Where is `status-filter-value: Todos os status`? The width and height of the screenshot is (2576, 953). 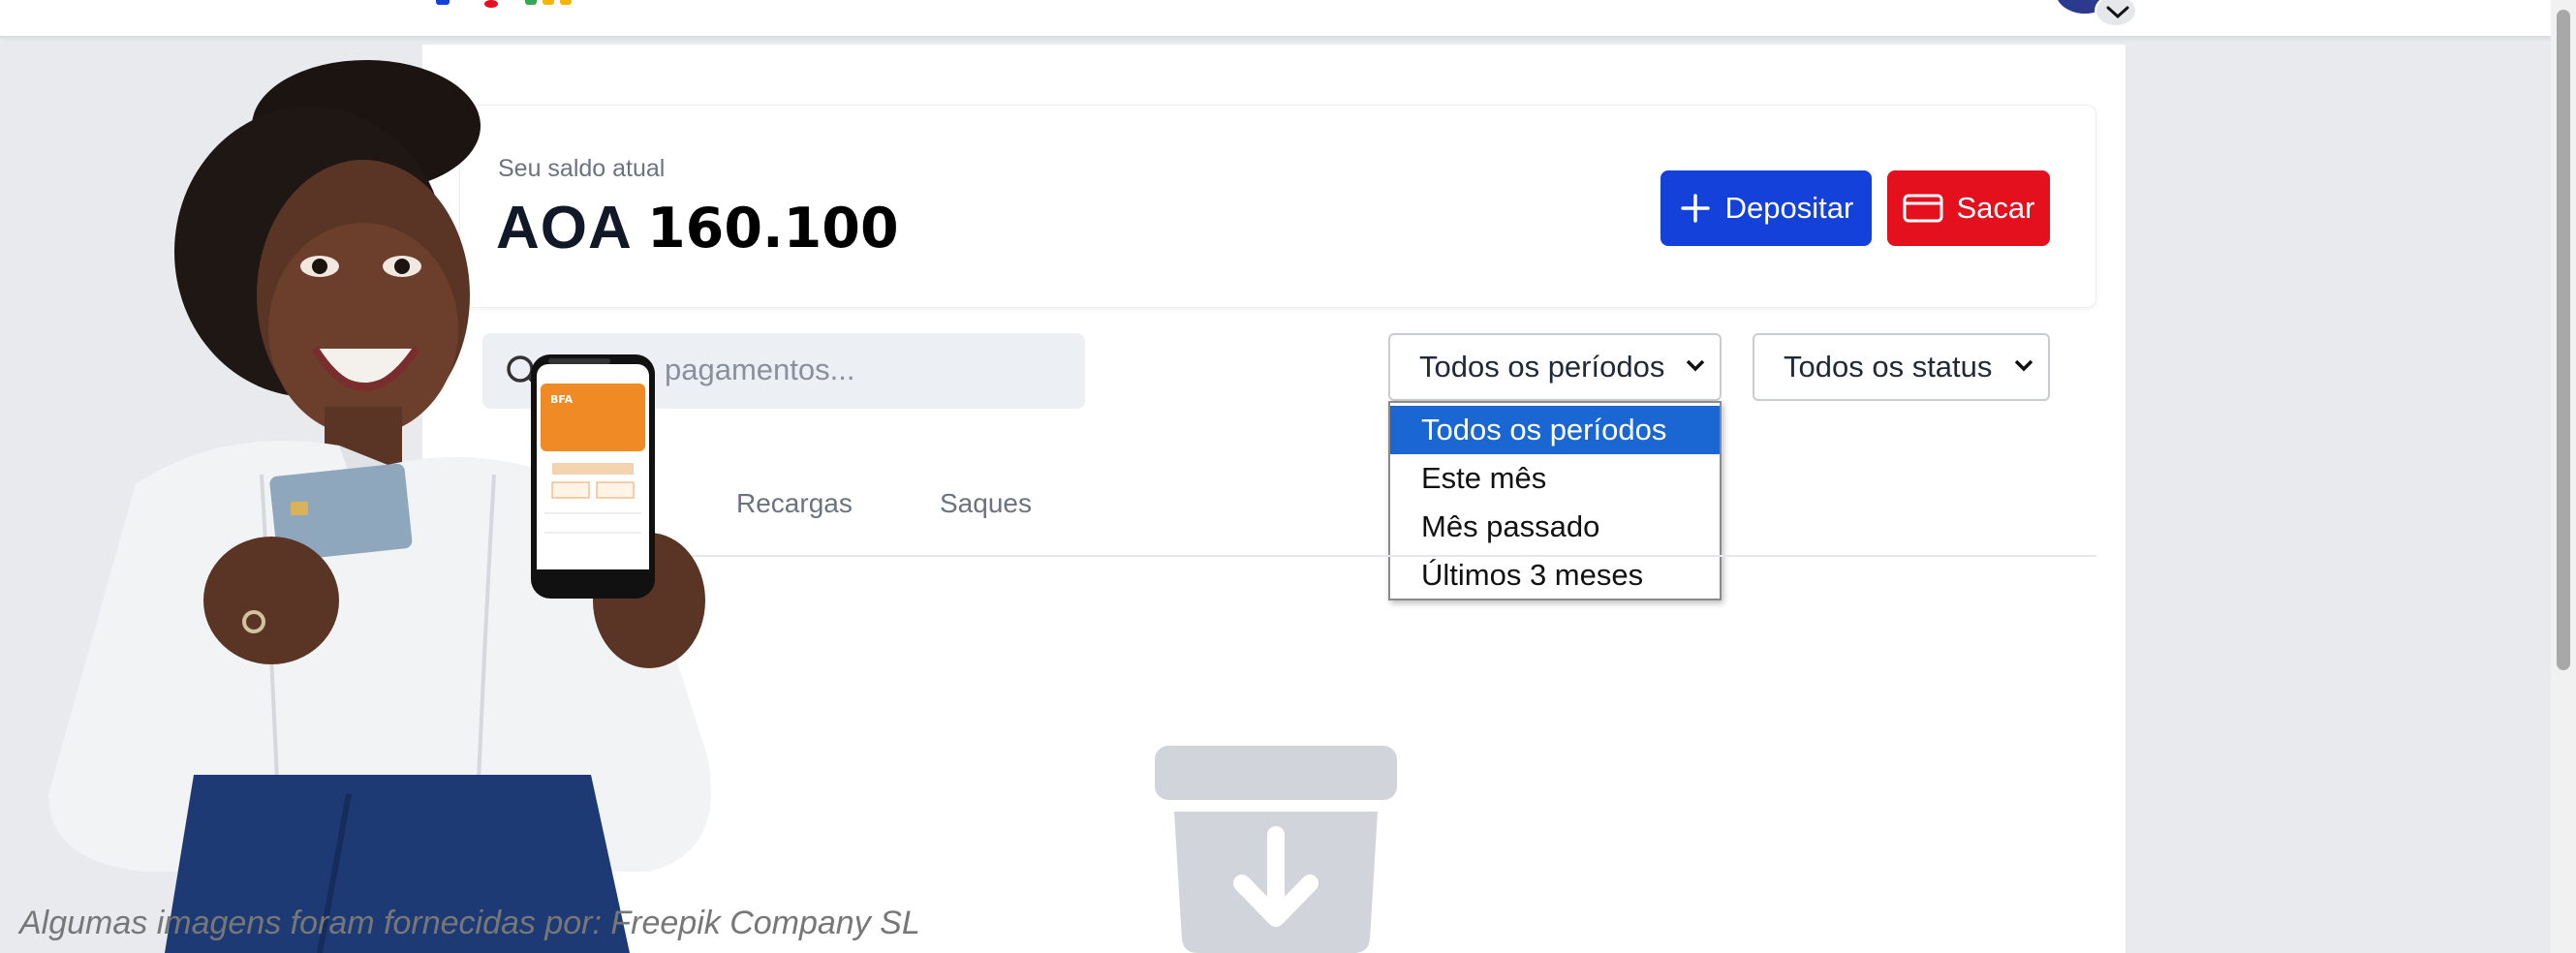 status-filter-value: Todos os status is located at coordinates (1888, 367).